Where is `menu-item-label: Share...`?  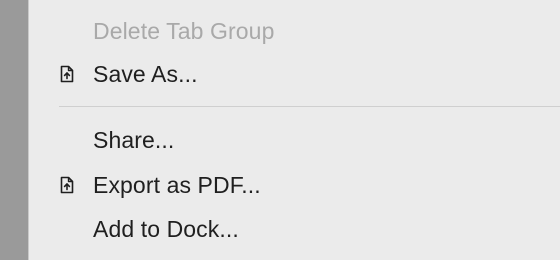
menu-item-label: Share... is located at coordinates (134, 139).